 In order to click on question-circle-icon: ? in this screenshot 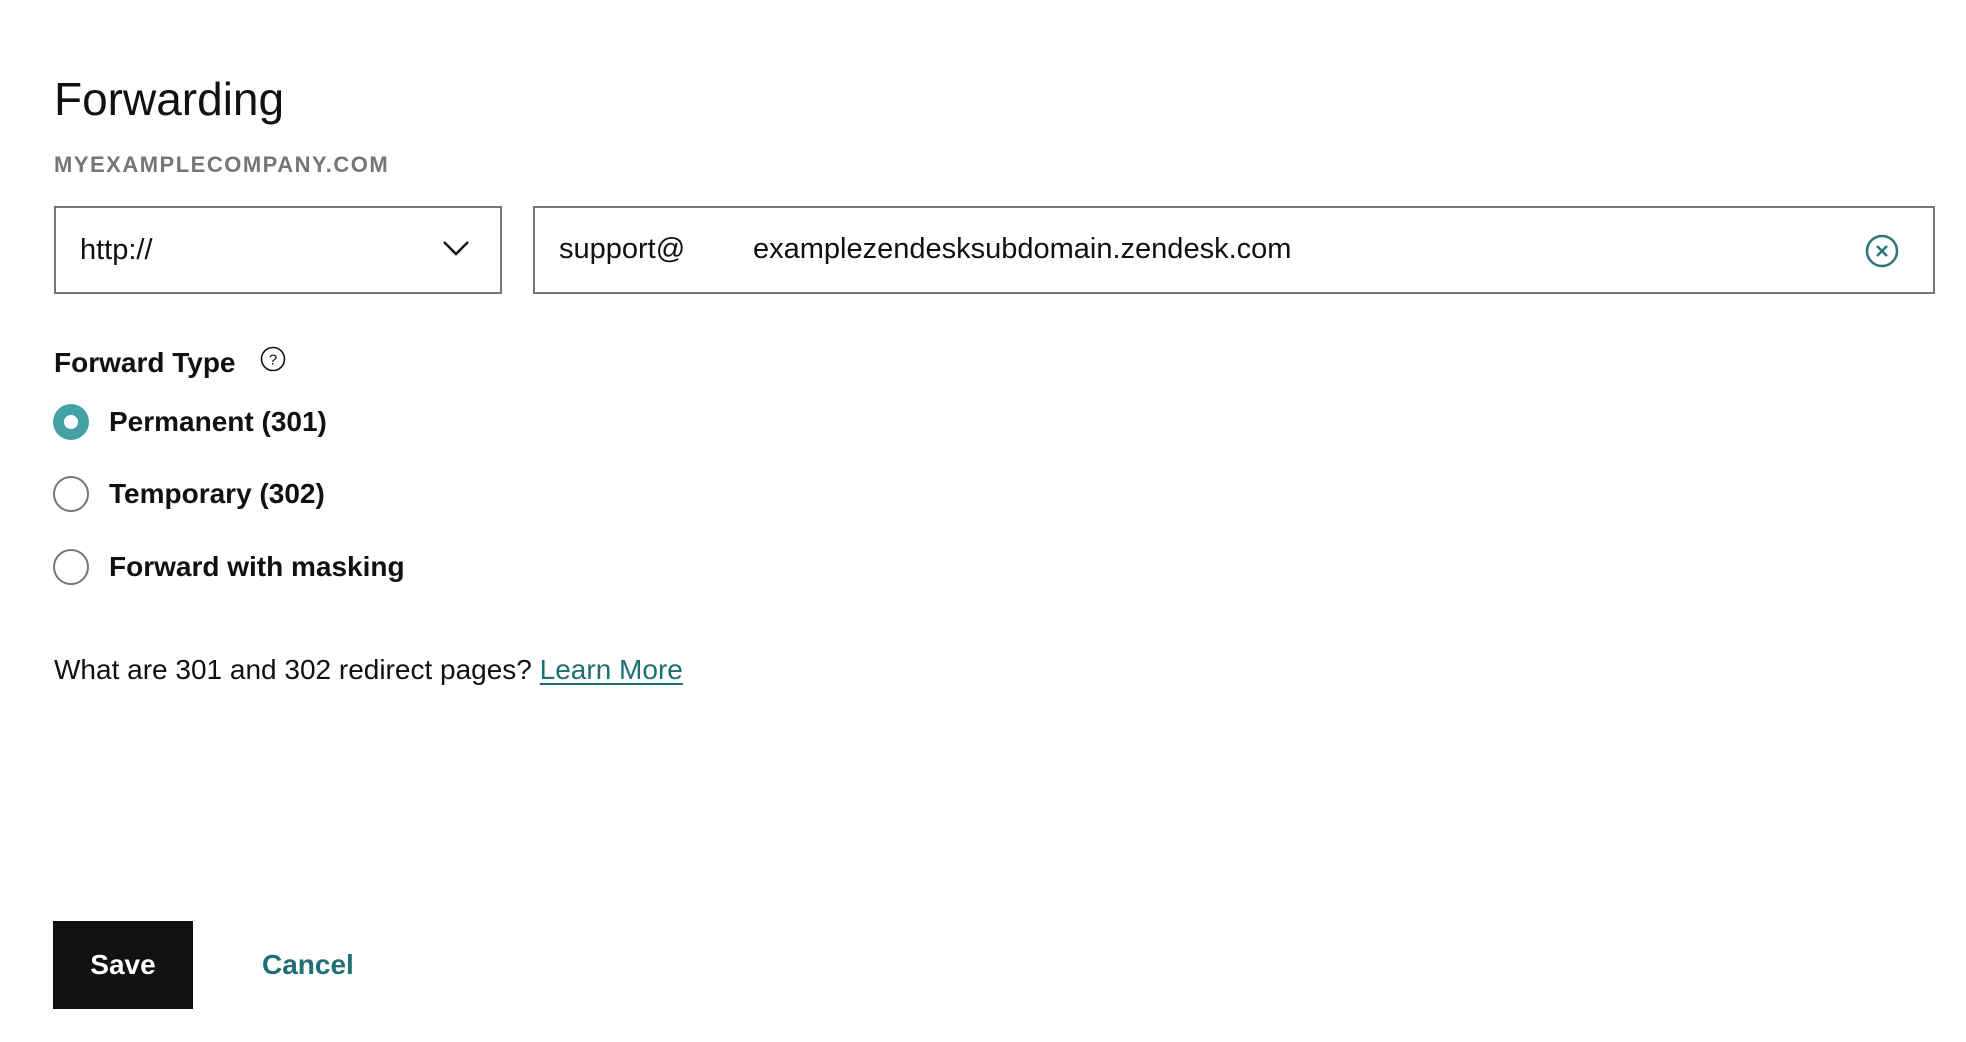, I will do `click(273, 359)`.